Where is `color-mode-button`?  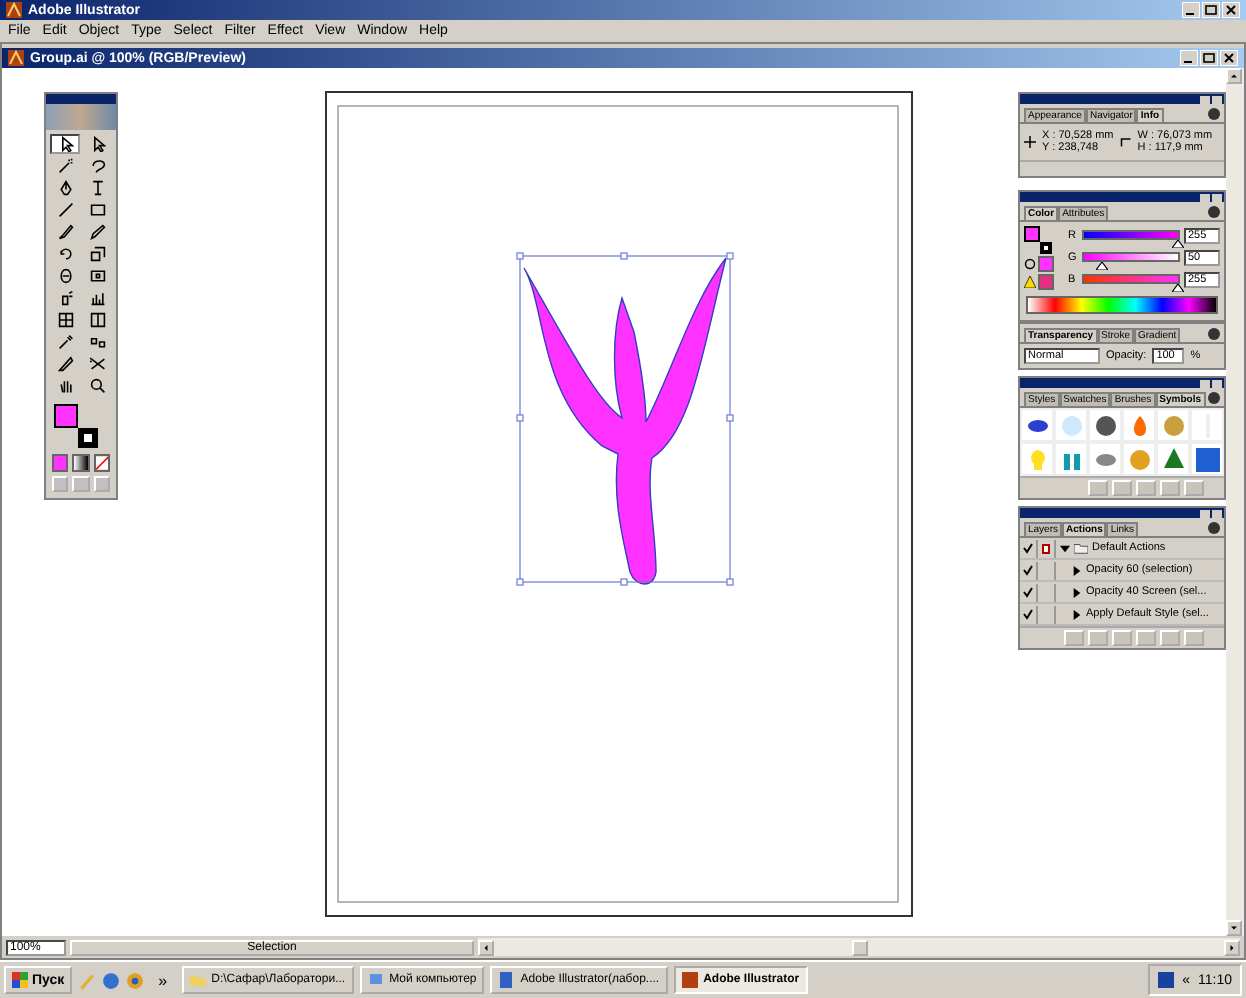 color-mode-button is located at coordinates (60, 463).